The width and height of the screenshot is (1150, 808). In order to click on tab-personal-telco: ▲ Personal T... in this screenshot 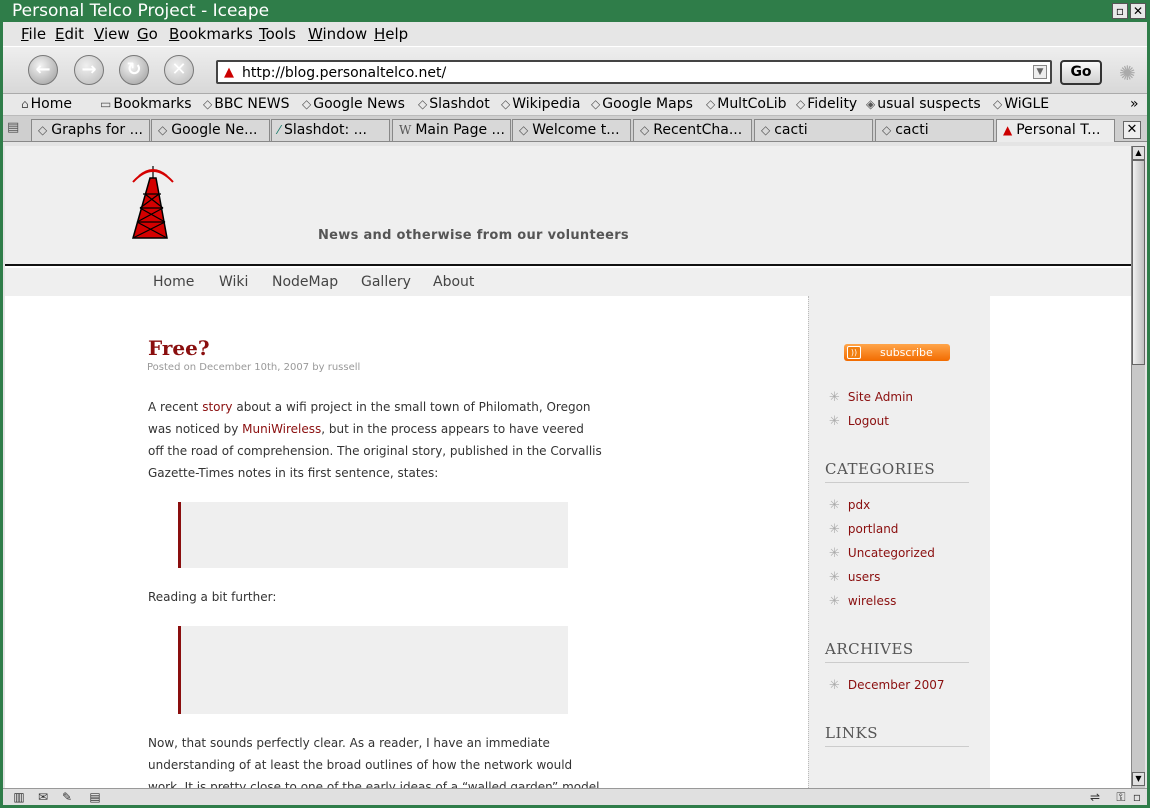, I will do `click(1055, 130)`.